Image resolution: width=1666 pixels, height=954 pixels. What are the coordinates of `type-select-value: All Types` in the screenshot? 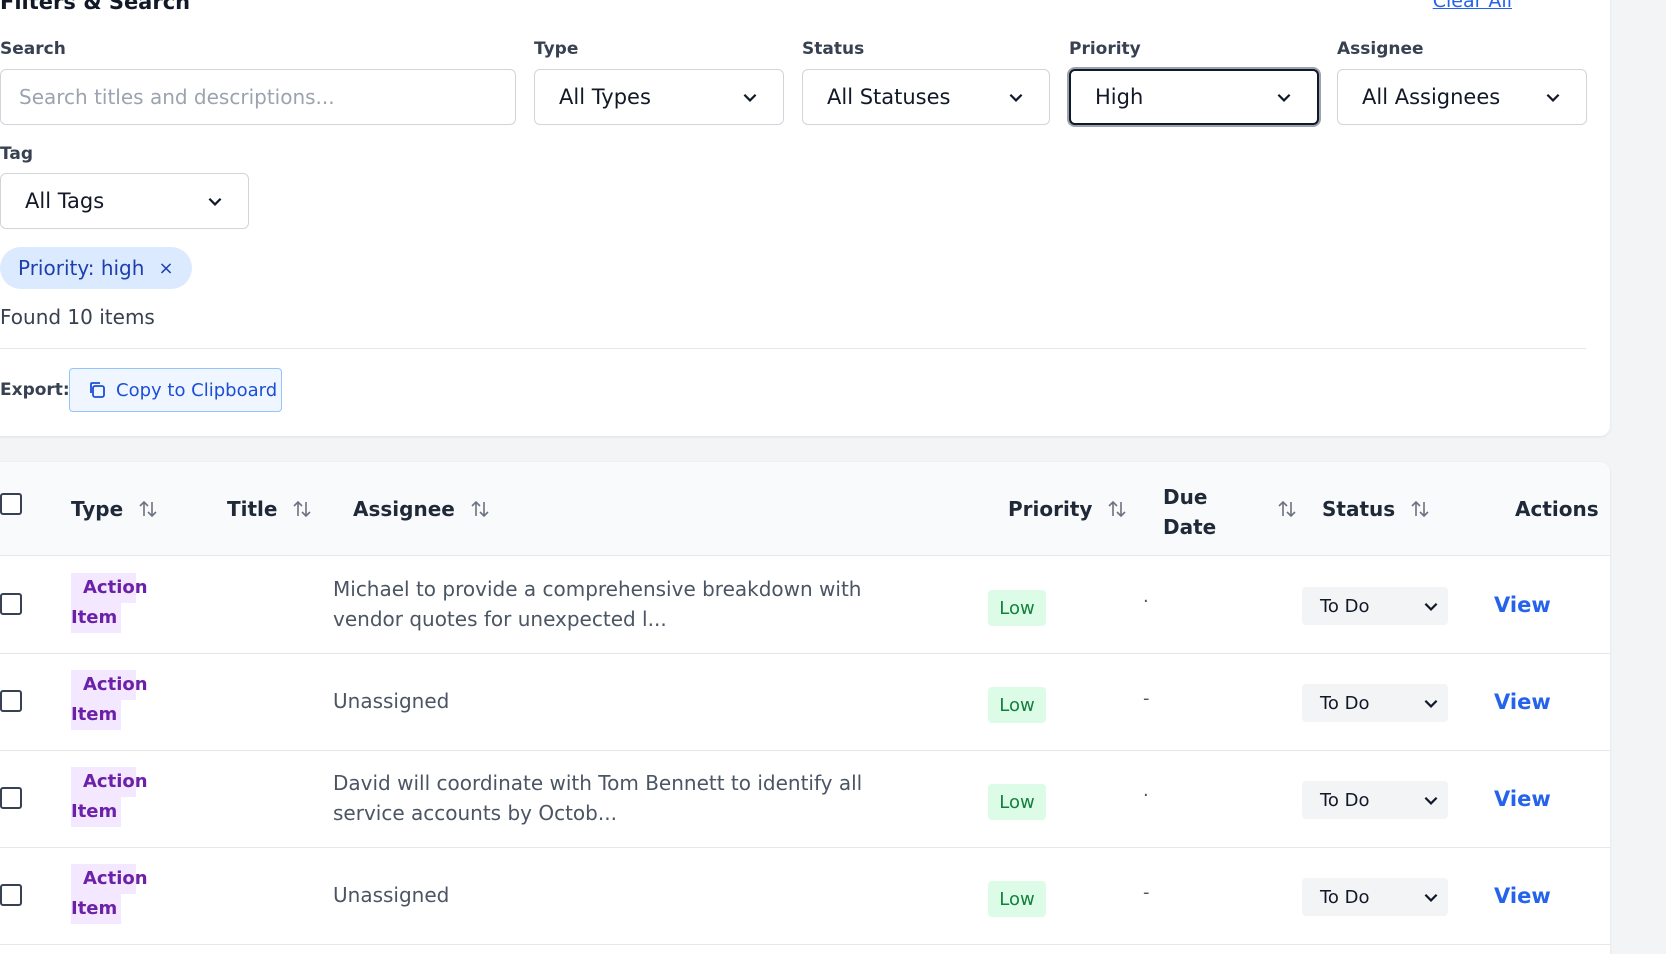 It's located at (605, 97).